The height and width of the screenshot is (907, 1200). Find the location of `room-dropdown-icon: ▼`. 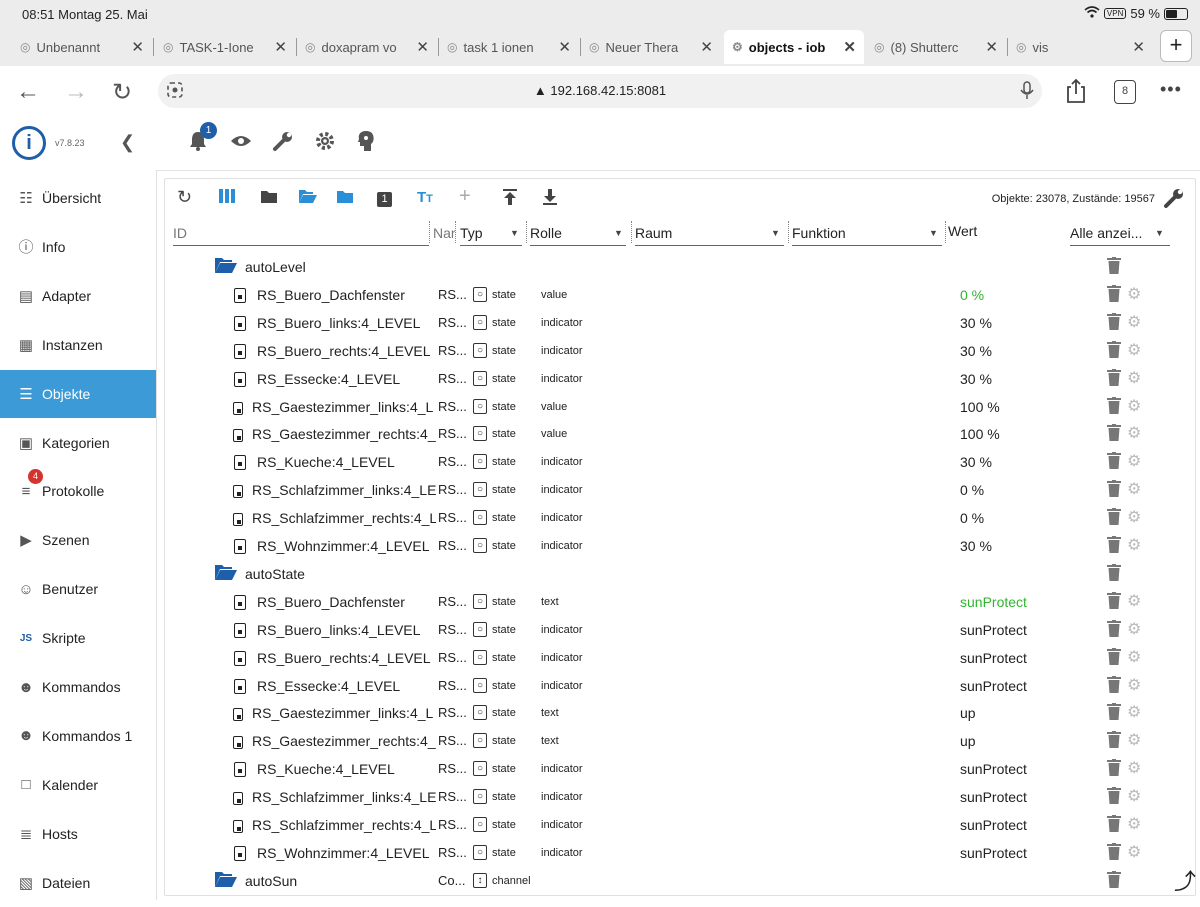

room-dropdown-icon: ▼ is located at coordinates (775, 233).